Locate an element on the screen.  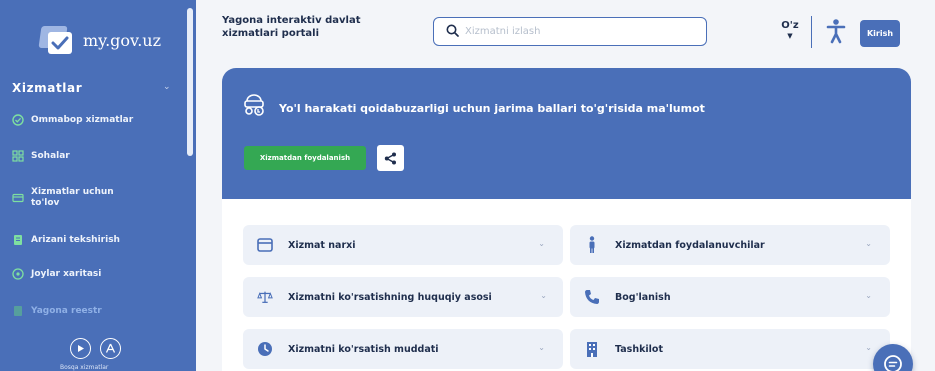
logo-icon is located at coordinates (56, 40).